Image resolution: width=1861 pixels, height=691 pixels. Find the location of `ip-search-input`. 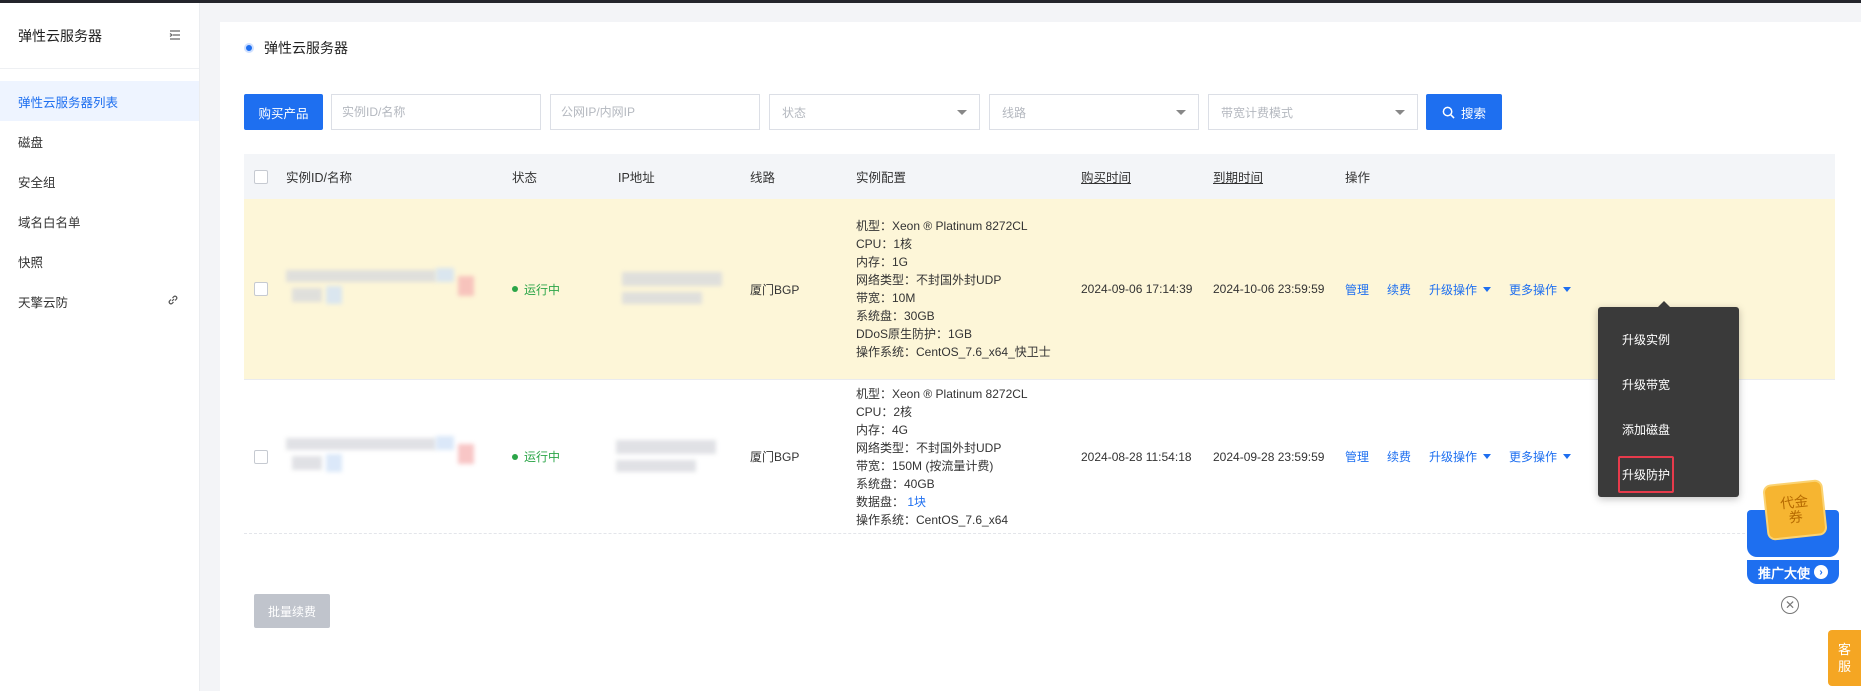

ip-search-input is located at coordinates (655, 112).